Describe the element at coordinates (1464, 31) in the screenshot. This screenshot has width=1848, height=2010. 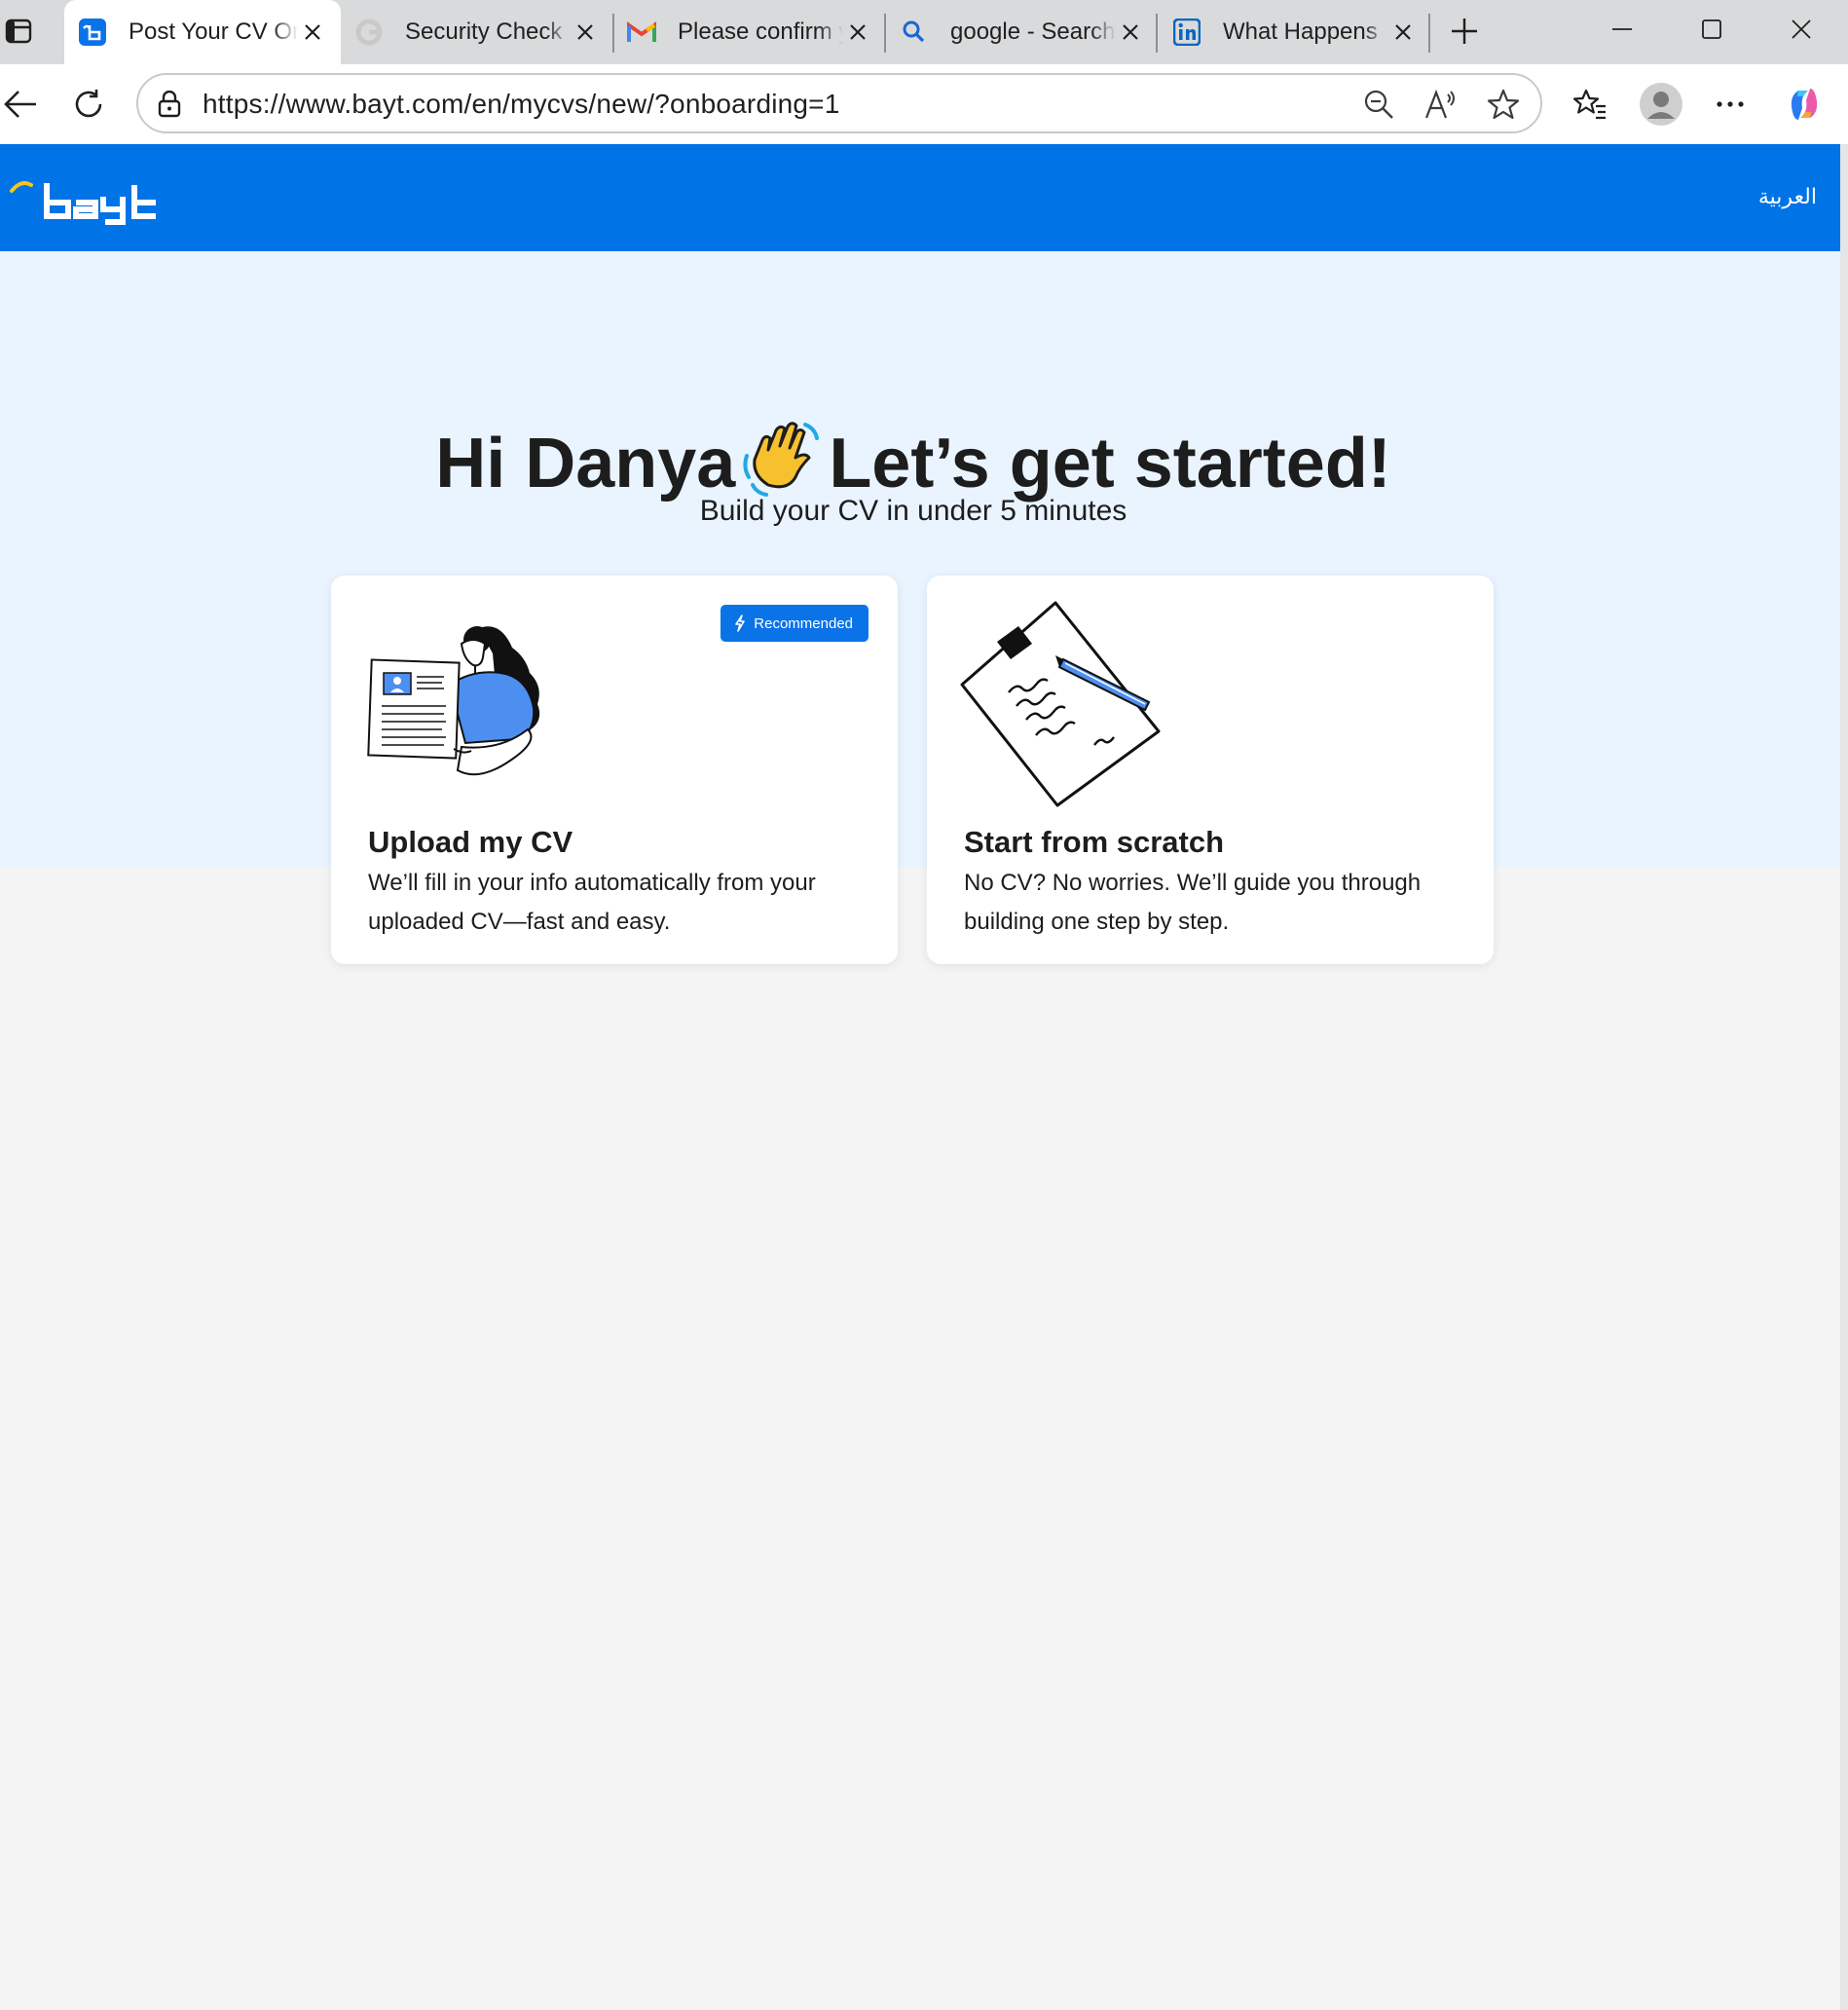
I see `new-tab-button` at that location.